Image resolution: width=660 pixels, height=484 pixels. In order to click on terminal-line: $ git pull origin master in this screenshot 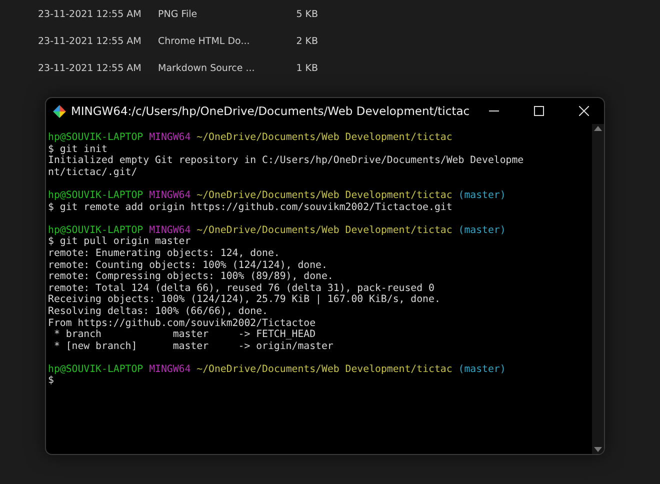, I will do `click(120, 242)`.